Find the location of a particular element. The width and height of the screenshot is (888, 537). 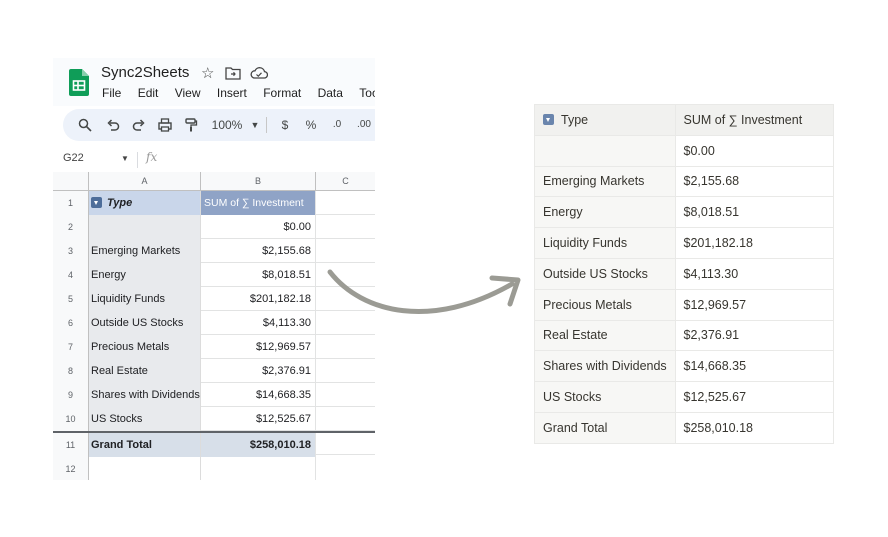

column-header-type: Type is located at coordinates (605, 120).